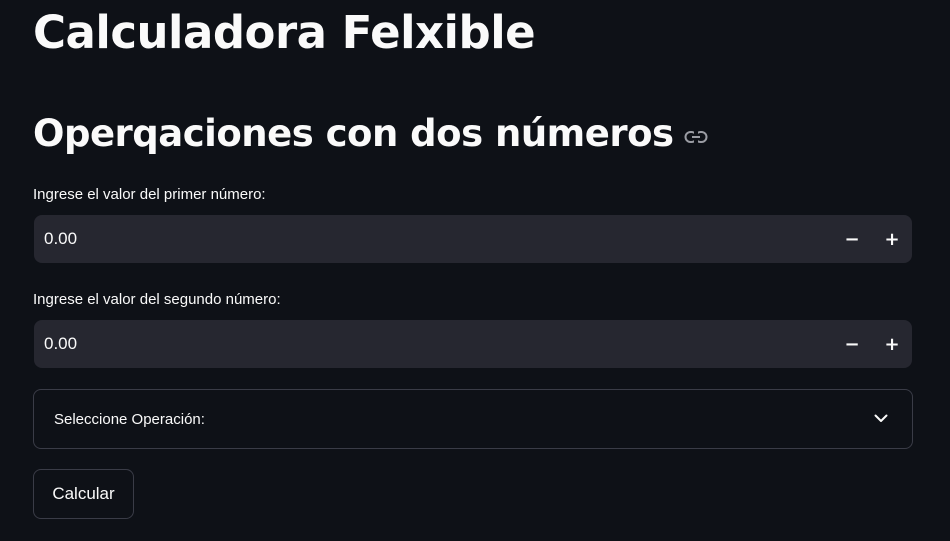  Describe the element at coordinates (881, 419) in the screenshot. I see `chevron-down-icon` at that location.